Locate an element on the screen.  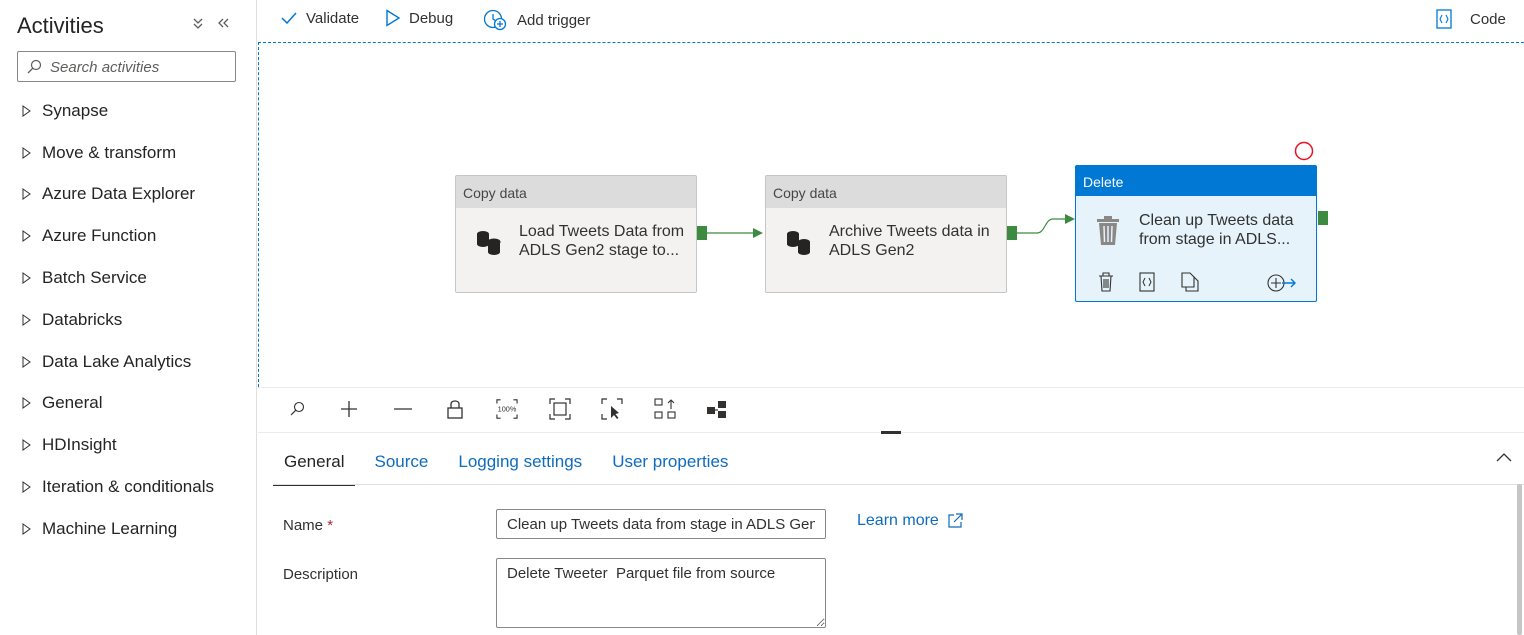
select-region-icon is located at coordinates (612, 409).